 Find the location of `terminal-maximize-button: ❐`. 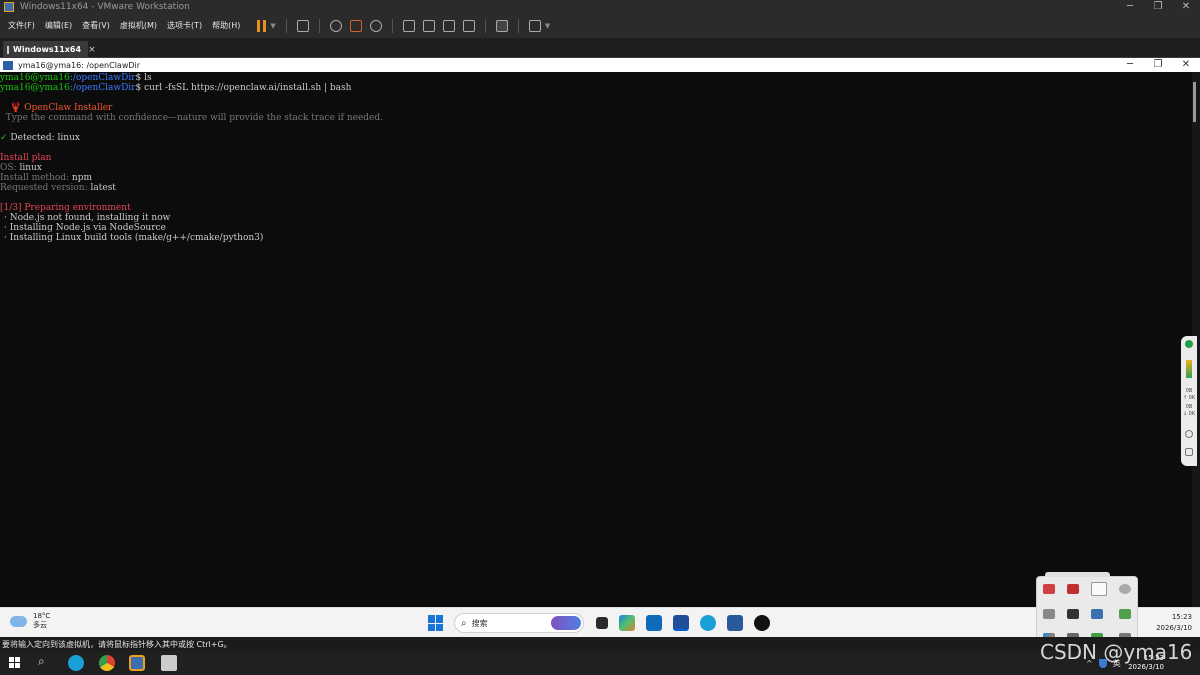

terminal-maximize-button: ❐ is located at coordinates (1158, 65).